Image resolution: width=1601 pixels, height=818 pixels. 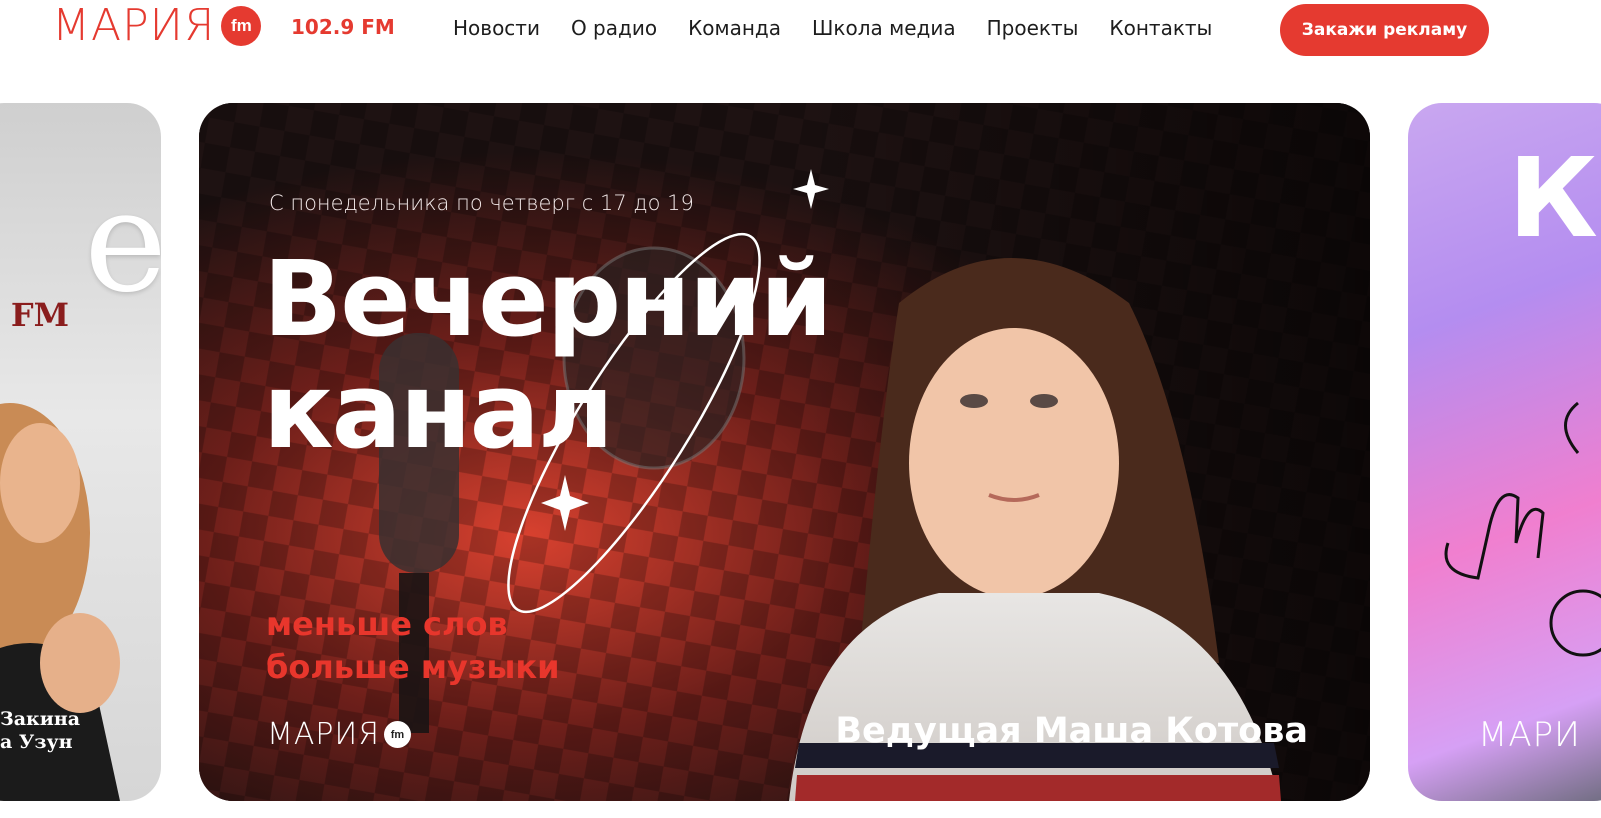 What do you see at coordinates (496, 28) in the screenshot?
I see `nav-item-news: Новости` at bounding box center [496, 28].